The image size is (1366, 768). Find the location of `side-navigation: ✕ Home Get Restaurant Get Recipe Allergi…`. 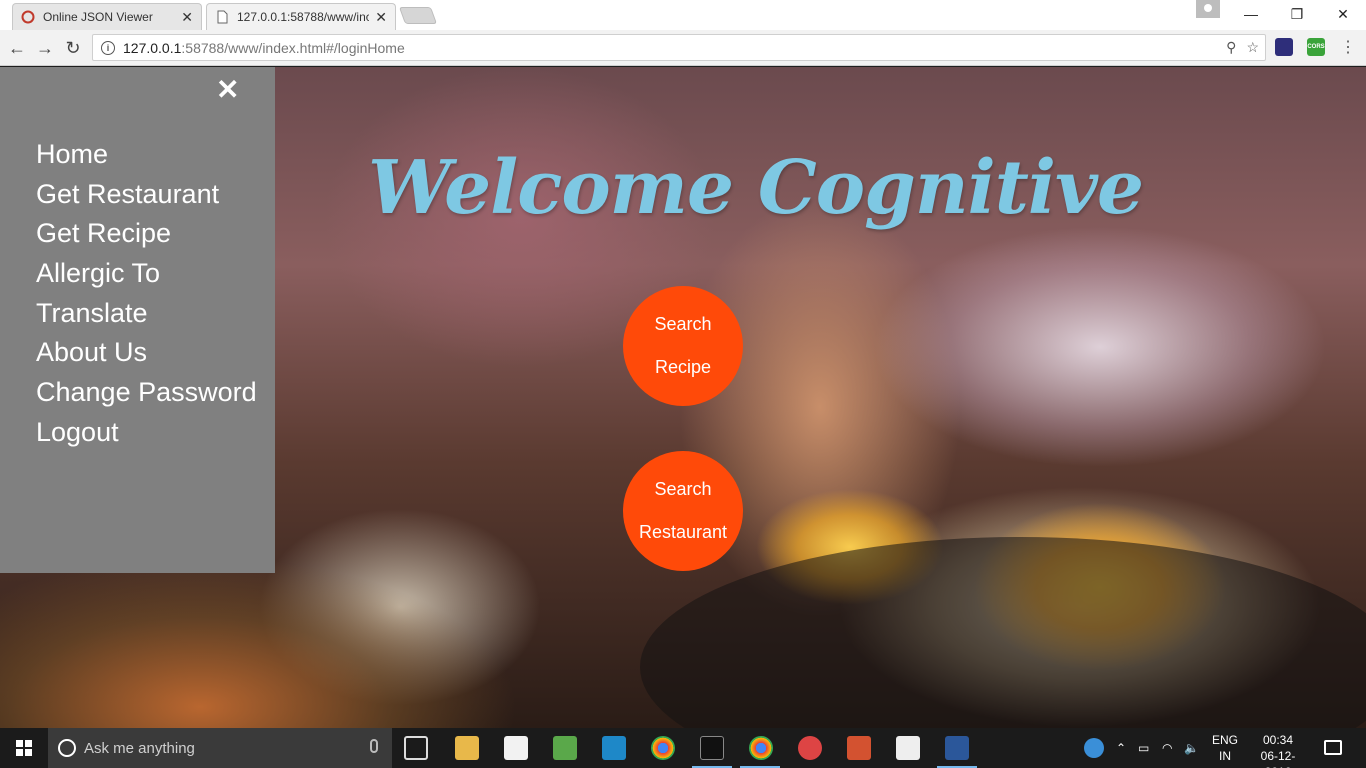

side-navigation: ✕ Home Get Restaurant Get Recipe Allergi… is located at coordinates (137, 320).